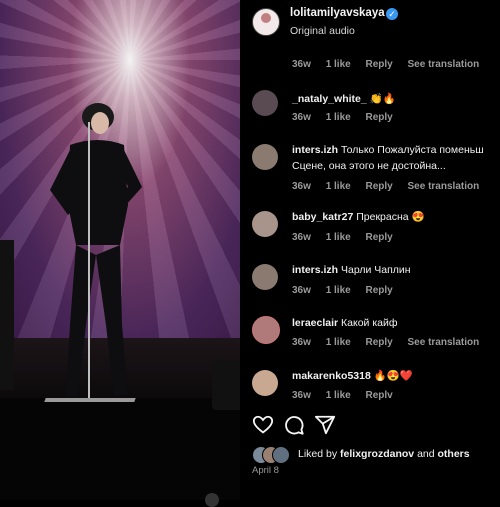 This screenshot has height=507, width=500. What do you see at coordinates (337, 13) in the screenshot?
I see `author-username: lolitamilyavskaya` at bounding box center [337, 13].